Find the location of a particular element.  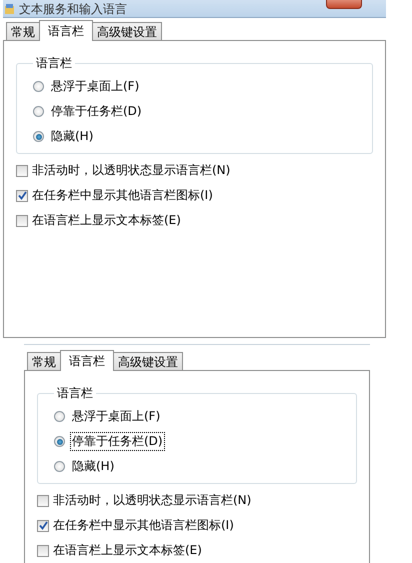

close-button is located at coordinates (344, 4).